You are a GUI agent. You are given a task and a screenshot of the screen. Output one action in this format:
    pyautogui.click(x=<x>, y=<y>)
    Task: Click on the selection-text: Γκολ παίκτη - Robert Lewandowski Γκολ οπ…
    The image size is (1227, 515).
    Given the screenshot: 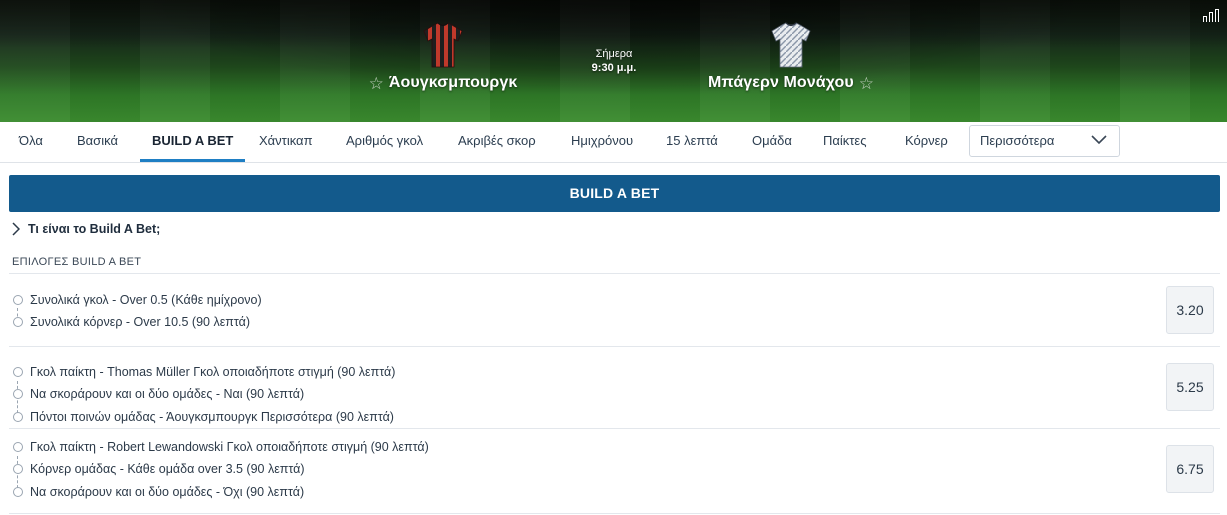 What is the action you would take?
    pyautogui.click(x=229, y=447)
    